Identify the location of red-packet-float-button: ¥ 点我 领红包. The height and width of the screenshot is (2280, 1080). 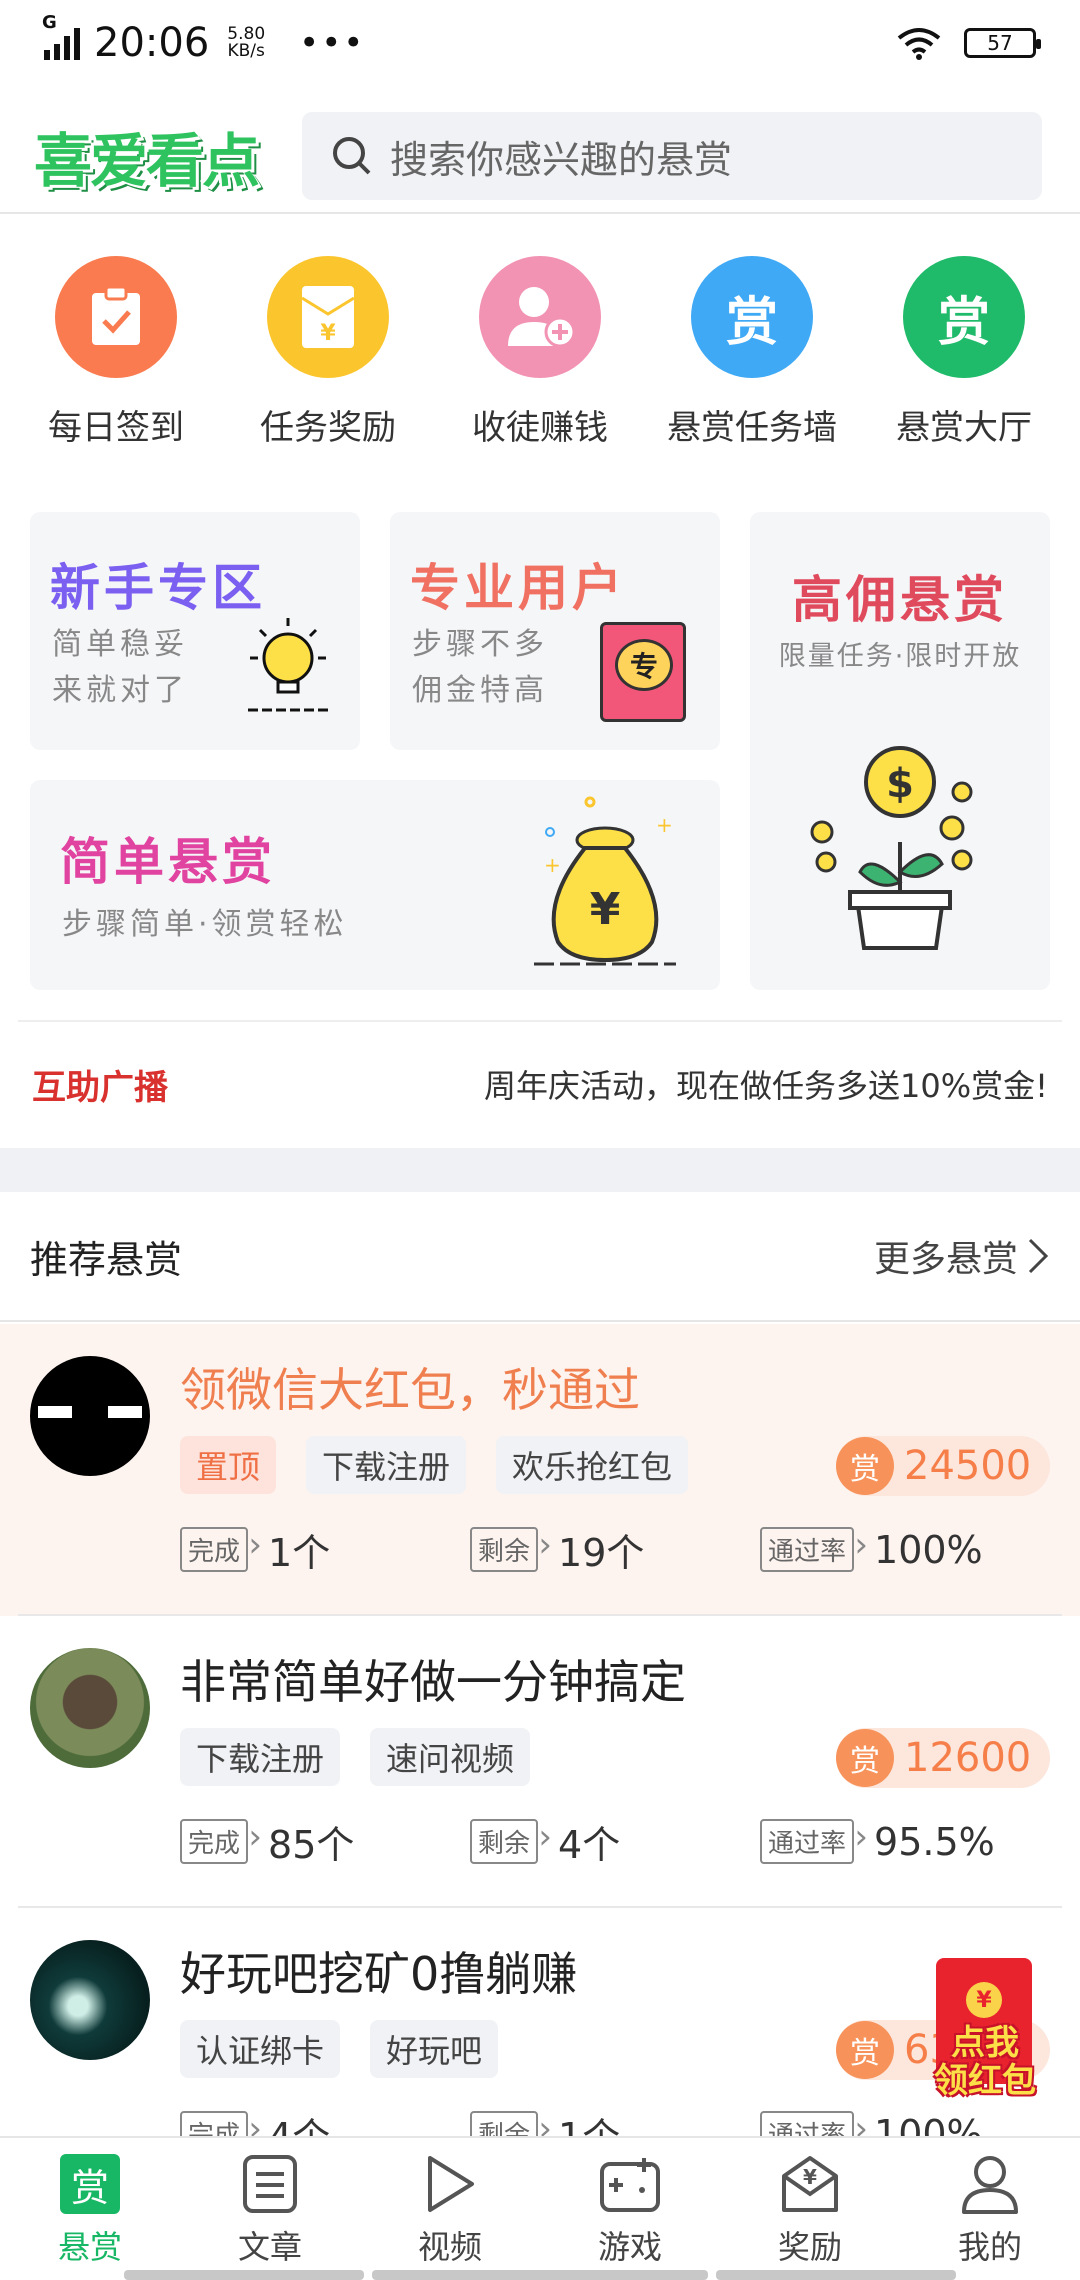
(985, 2032).